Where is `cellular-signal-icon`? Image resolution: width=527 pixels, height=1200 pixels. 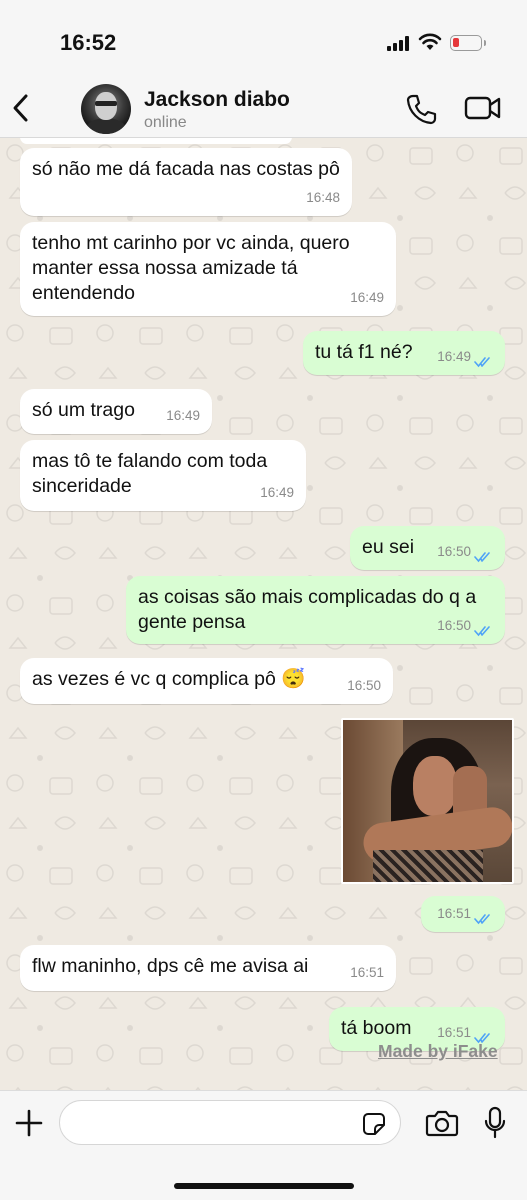 cellular-signal-icon is located at coordinates (400, 43).